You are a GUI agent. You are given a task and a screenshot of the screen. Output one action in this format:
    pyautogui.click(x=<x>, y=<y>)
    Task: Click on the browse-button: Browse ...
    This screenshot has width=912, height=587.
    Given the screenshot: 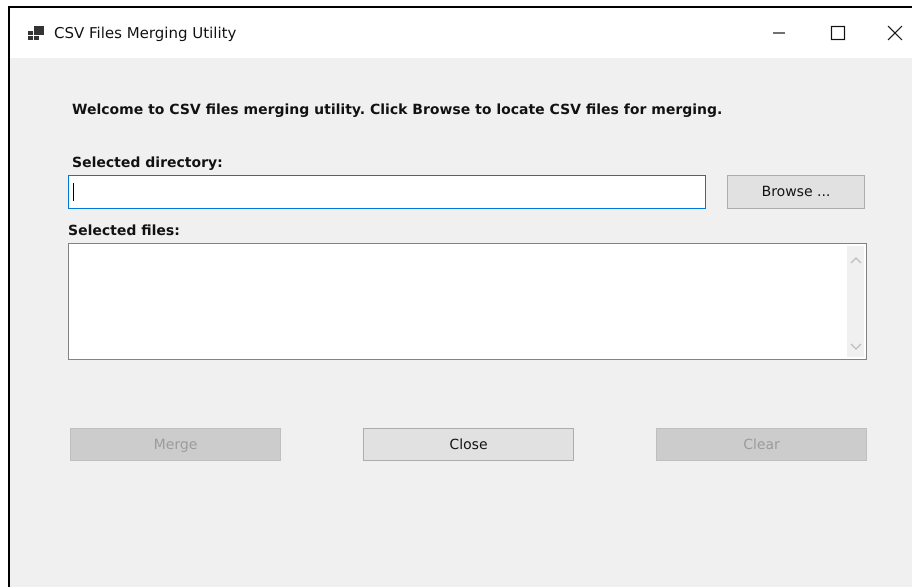 What is the action you would take?
    pyautogui.click(x=796, y=192)
    